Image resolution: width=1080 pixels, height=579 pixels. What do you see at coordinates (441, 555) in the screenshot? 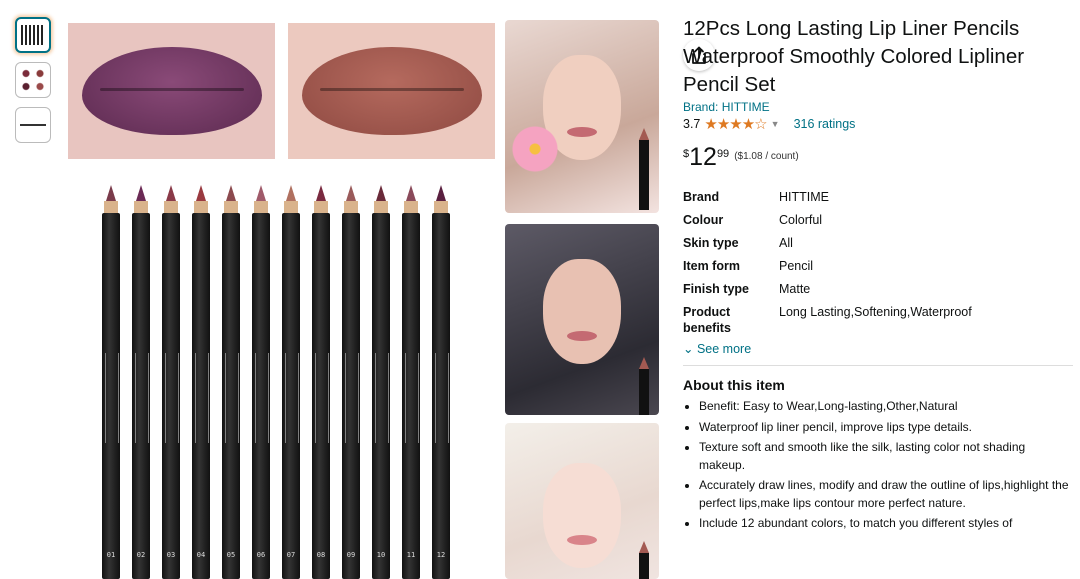
I see `pencil-shade-code: 12` at bounding box center [441, 555].